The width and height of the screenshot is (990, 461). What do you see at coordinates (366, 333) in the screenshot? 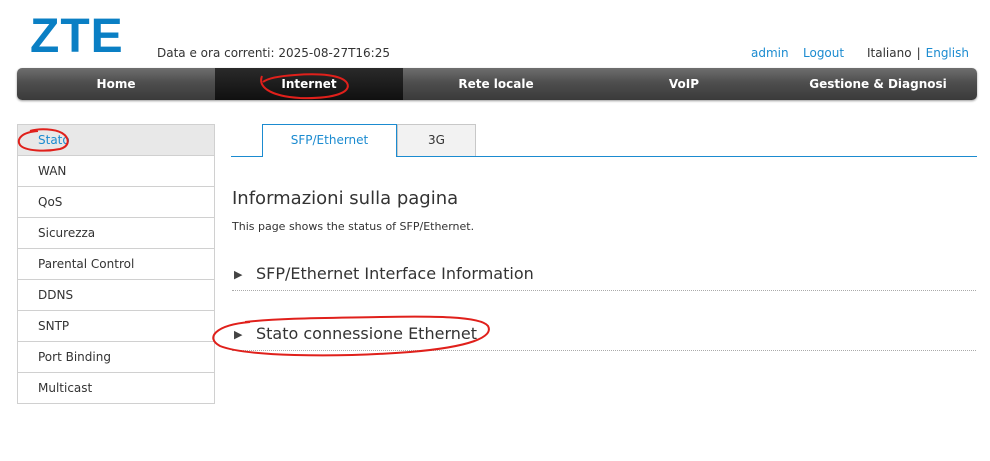
I see `section-title: Stato connessione Ethernet` at bounding box center [366, 333].